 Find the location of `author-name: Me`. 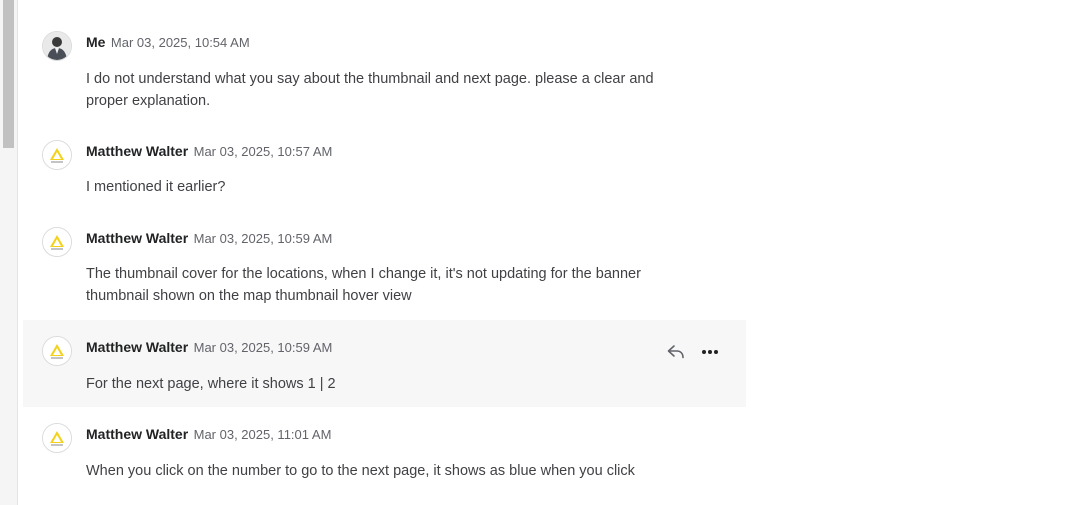

author-name: Me is located at coordinates (95, 42).